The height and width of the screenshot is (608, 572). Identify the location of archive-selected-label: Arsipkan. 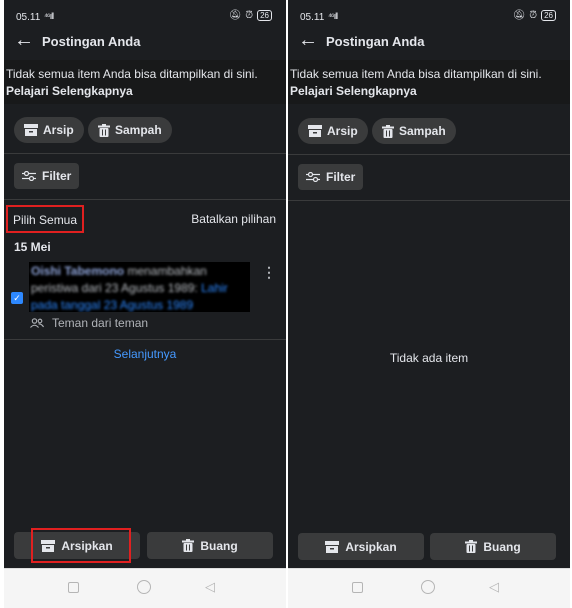
(371, 546).